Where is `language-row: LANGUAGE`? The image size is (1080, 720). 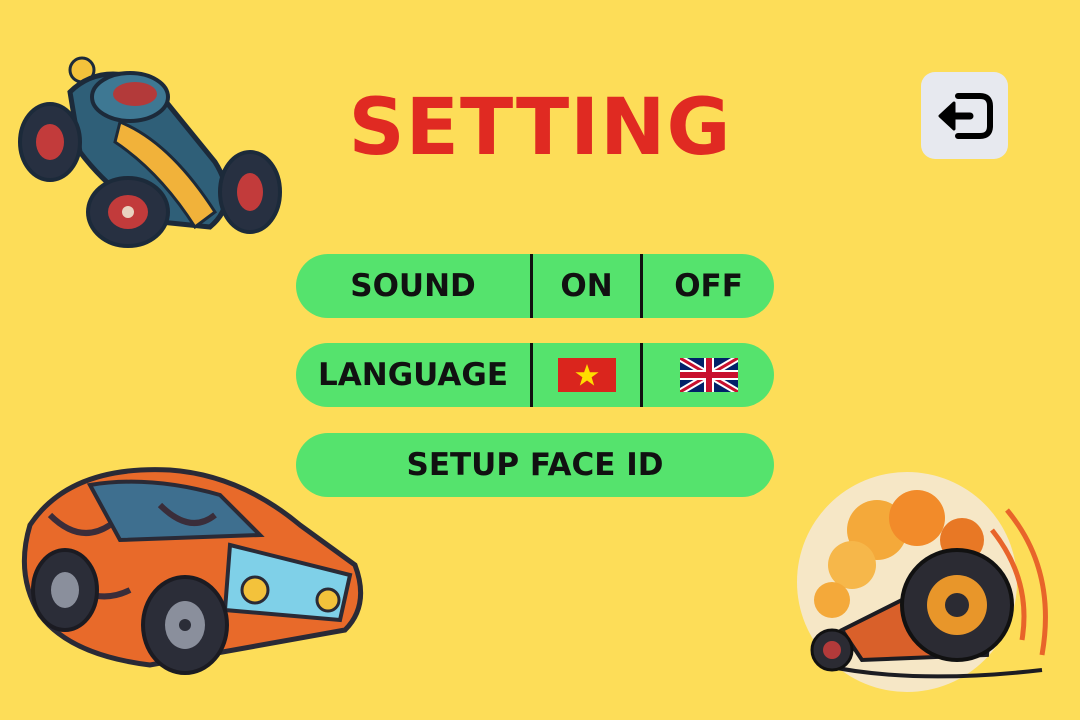
language-row: LANGUAGE is located at coordinates (535, 375).